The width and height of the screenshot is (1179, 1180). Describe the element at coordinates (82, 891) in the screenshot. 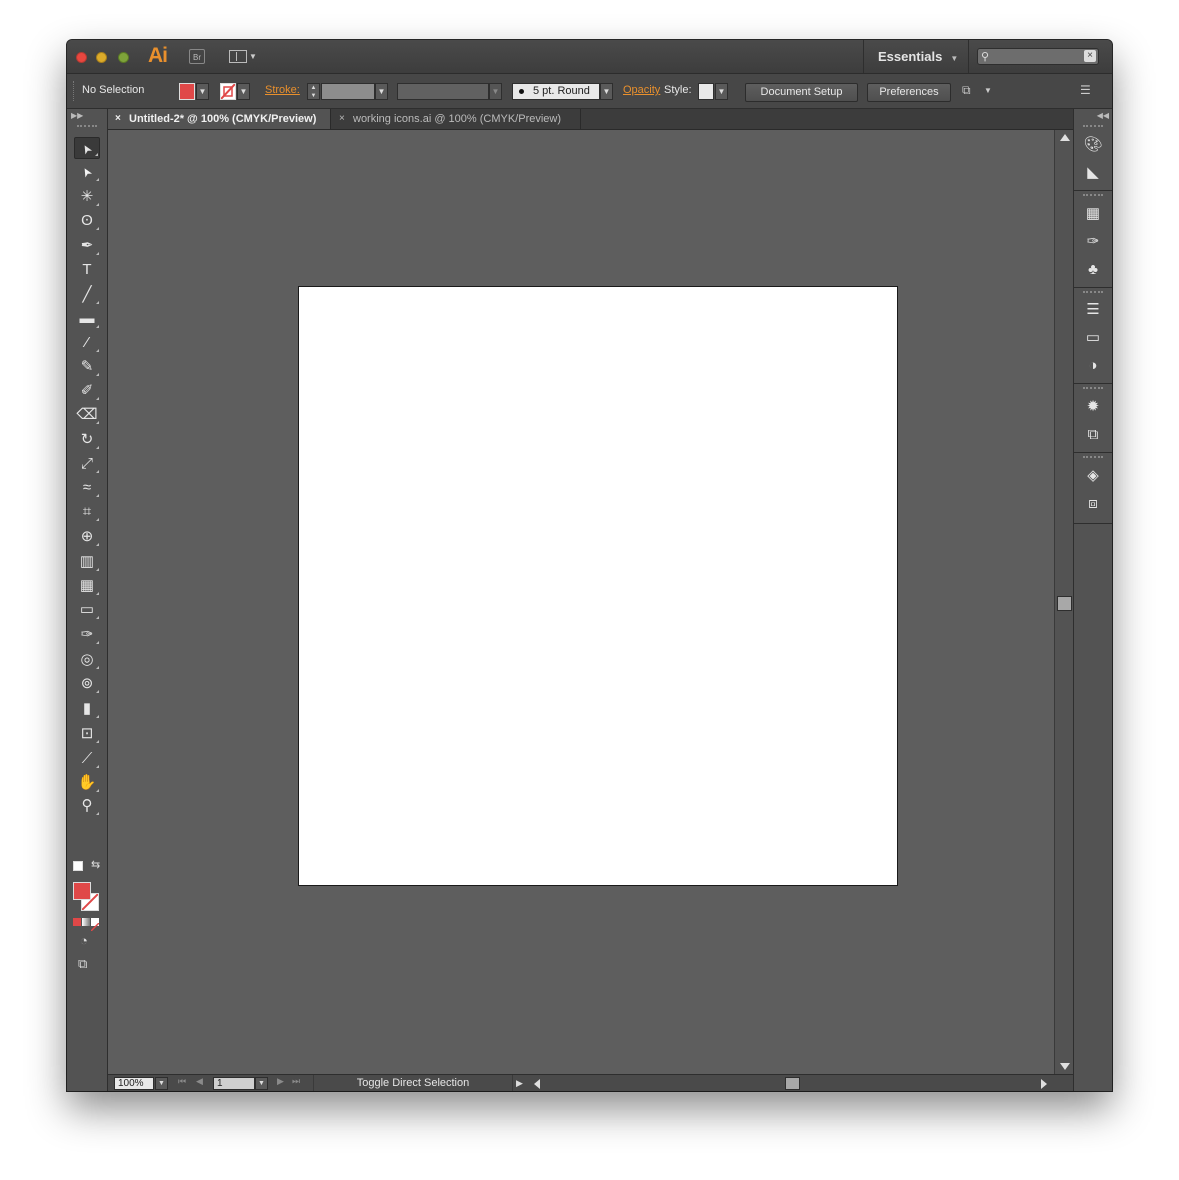

I see `fill-color-box` at that location.